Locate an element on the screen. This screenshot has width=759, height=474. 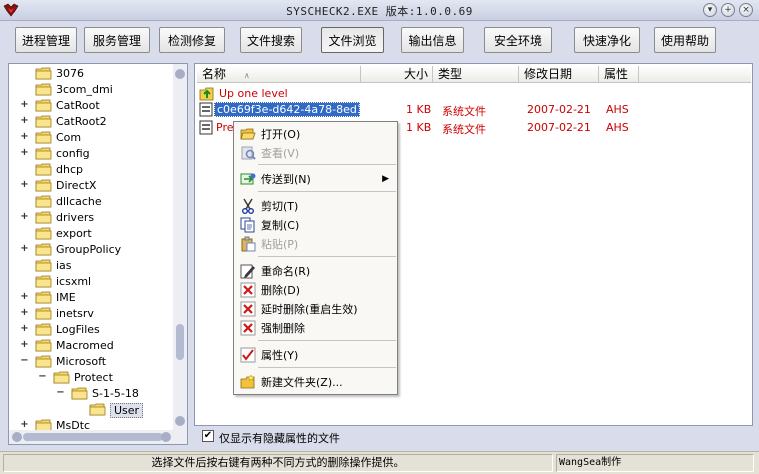
hidden-files-checkbox: ✔ is located at coordinates (208, 436).